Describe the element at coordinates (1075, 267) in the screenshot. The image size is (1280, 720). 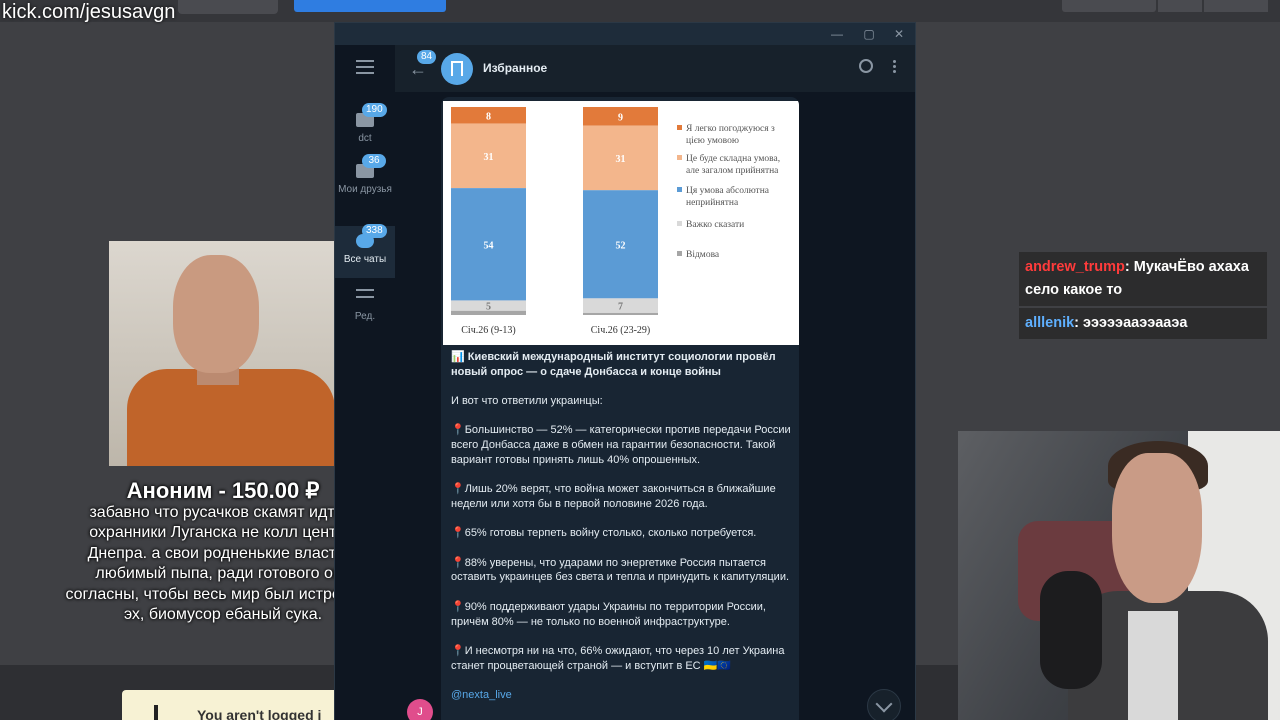
I see `chat-username: andrew_trump` at that location.